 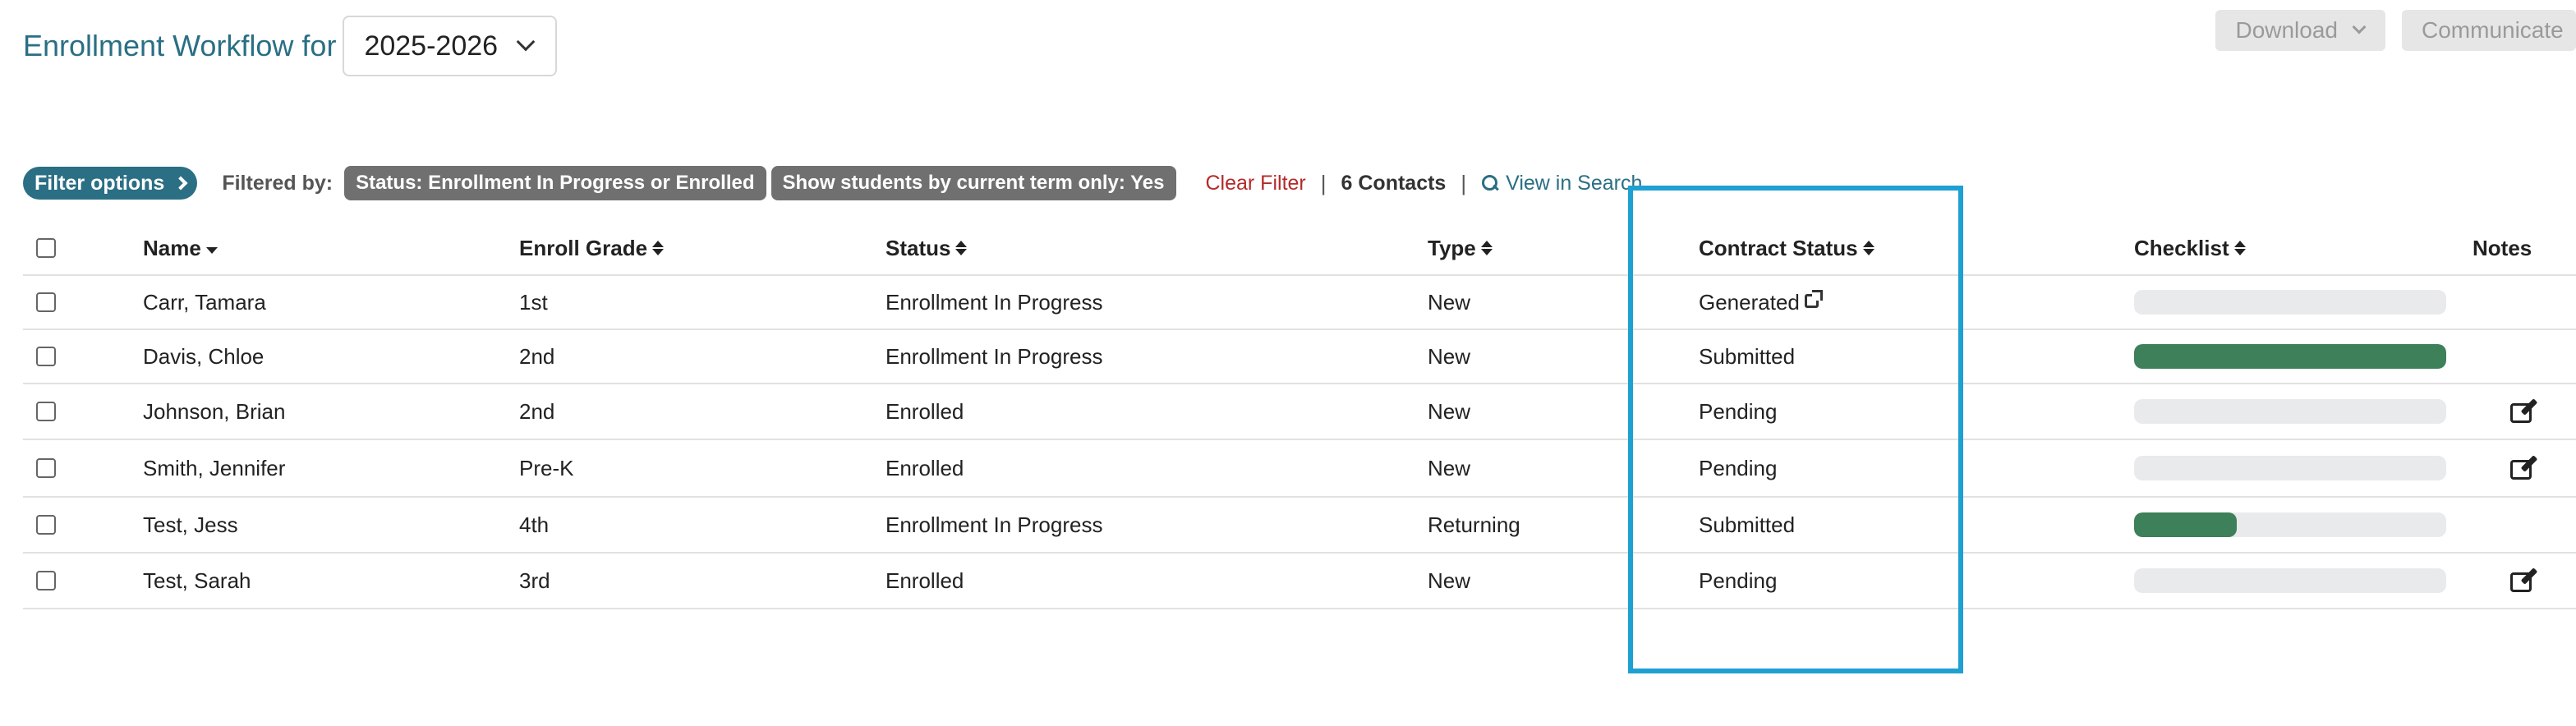 I want to click on table-row: Test, Sarah 3rd Enrolled New Pending, so click(x=1299, y=581).